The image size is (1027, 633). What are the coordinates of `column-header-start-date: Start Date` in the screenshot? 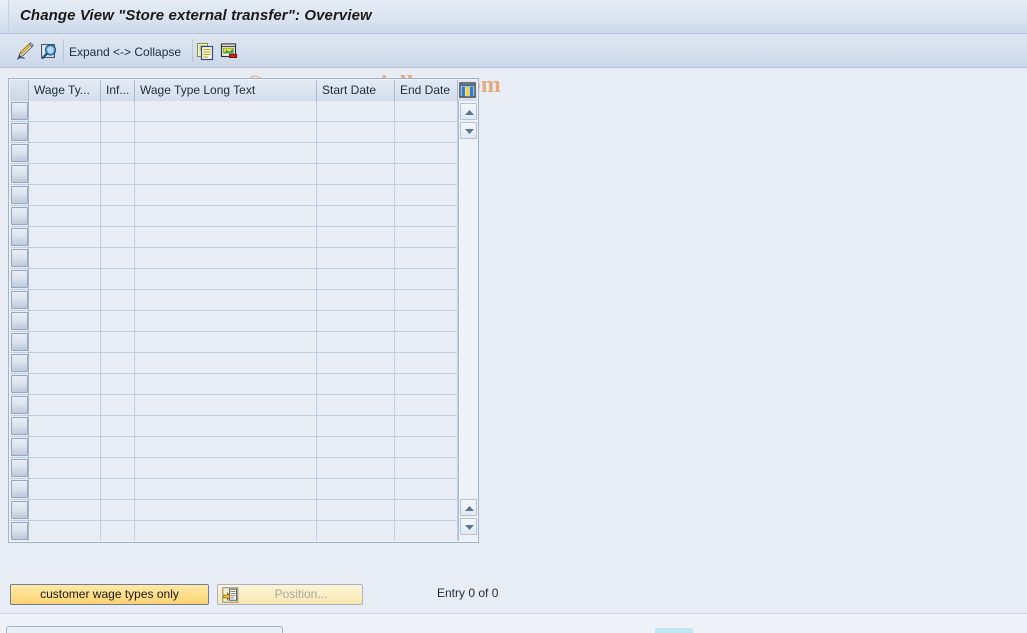 It's located at (356, 90).